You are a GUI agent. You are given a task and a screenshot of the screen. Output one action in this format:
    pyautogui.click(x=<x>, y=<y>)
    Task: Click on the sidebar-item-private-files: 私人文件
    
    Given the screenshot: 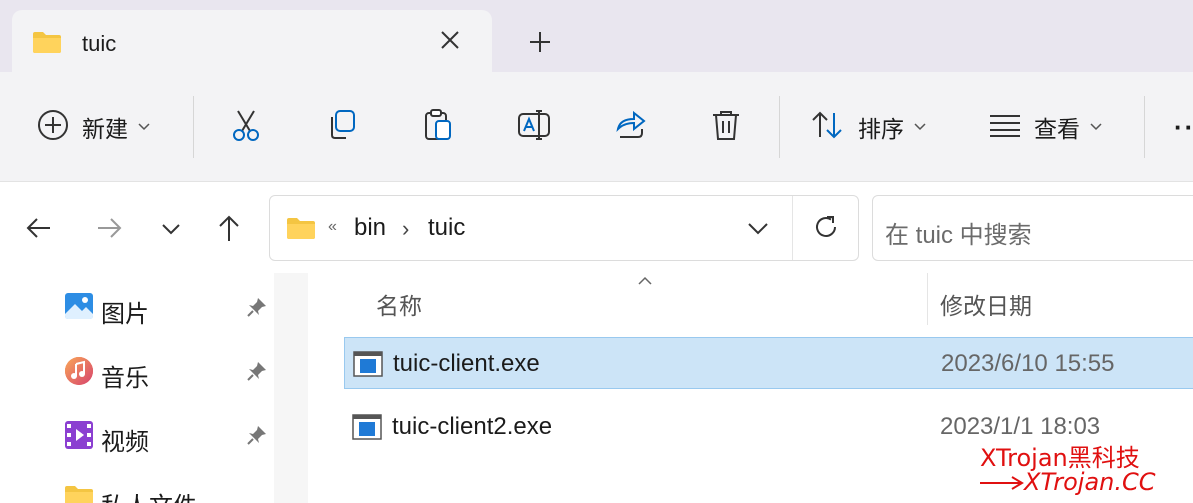 What is the action you would take?
    pyautogui.click(x=174, y=491)
    